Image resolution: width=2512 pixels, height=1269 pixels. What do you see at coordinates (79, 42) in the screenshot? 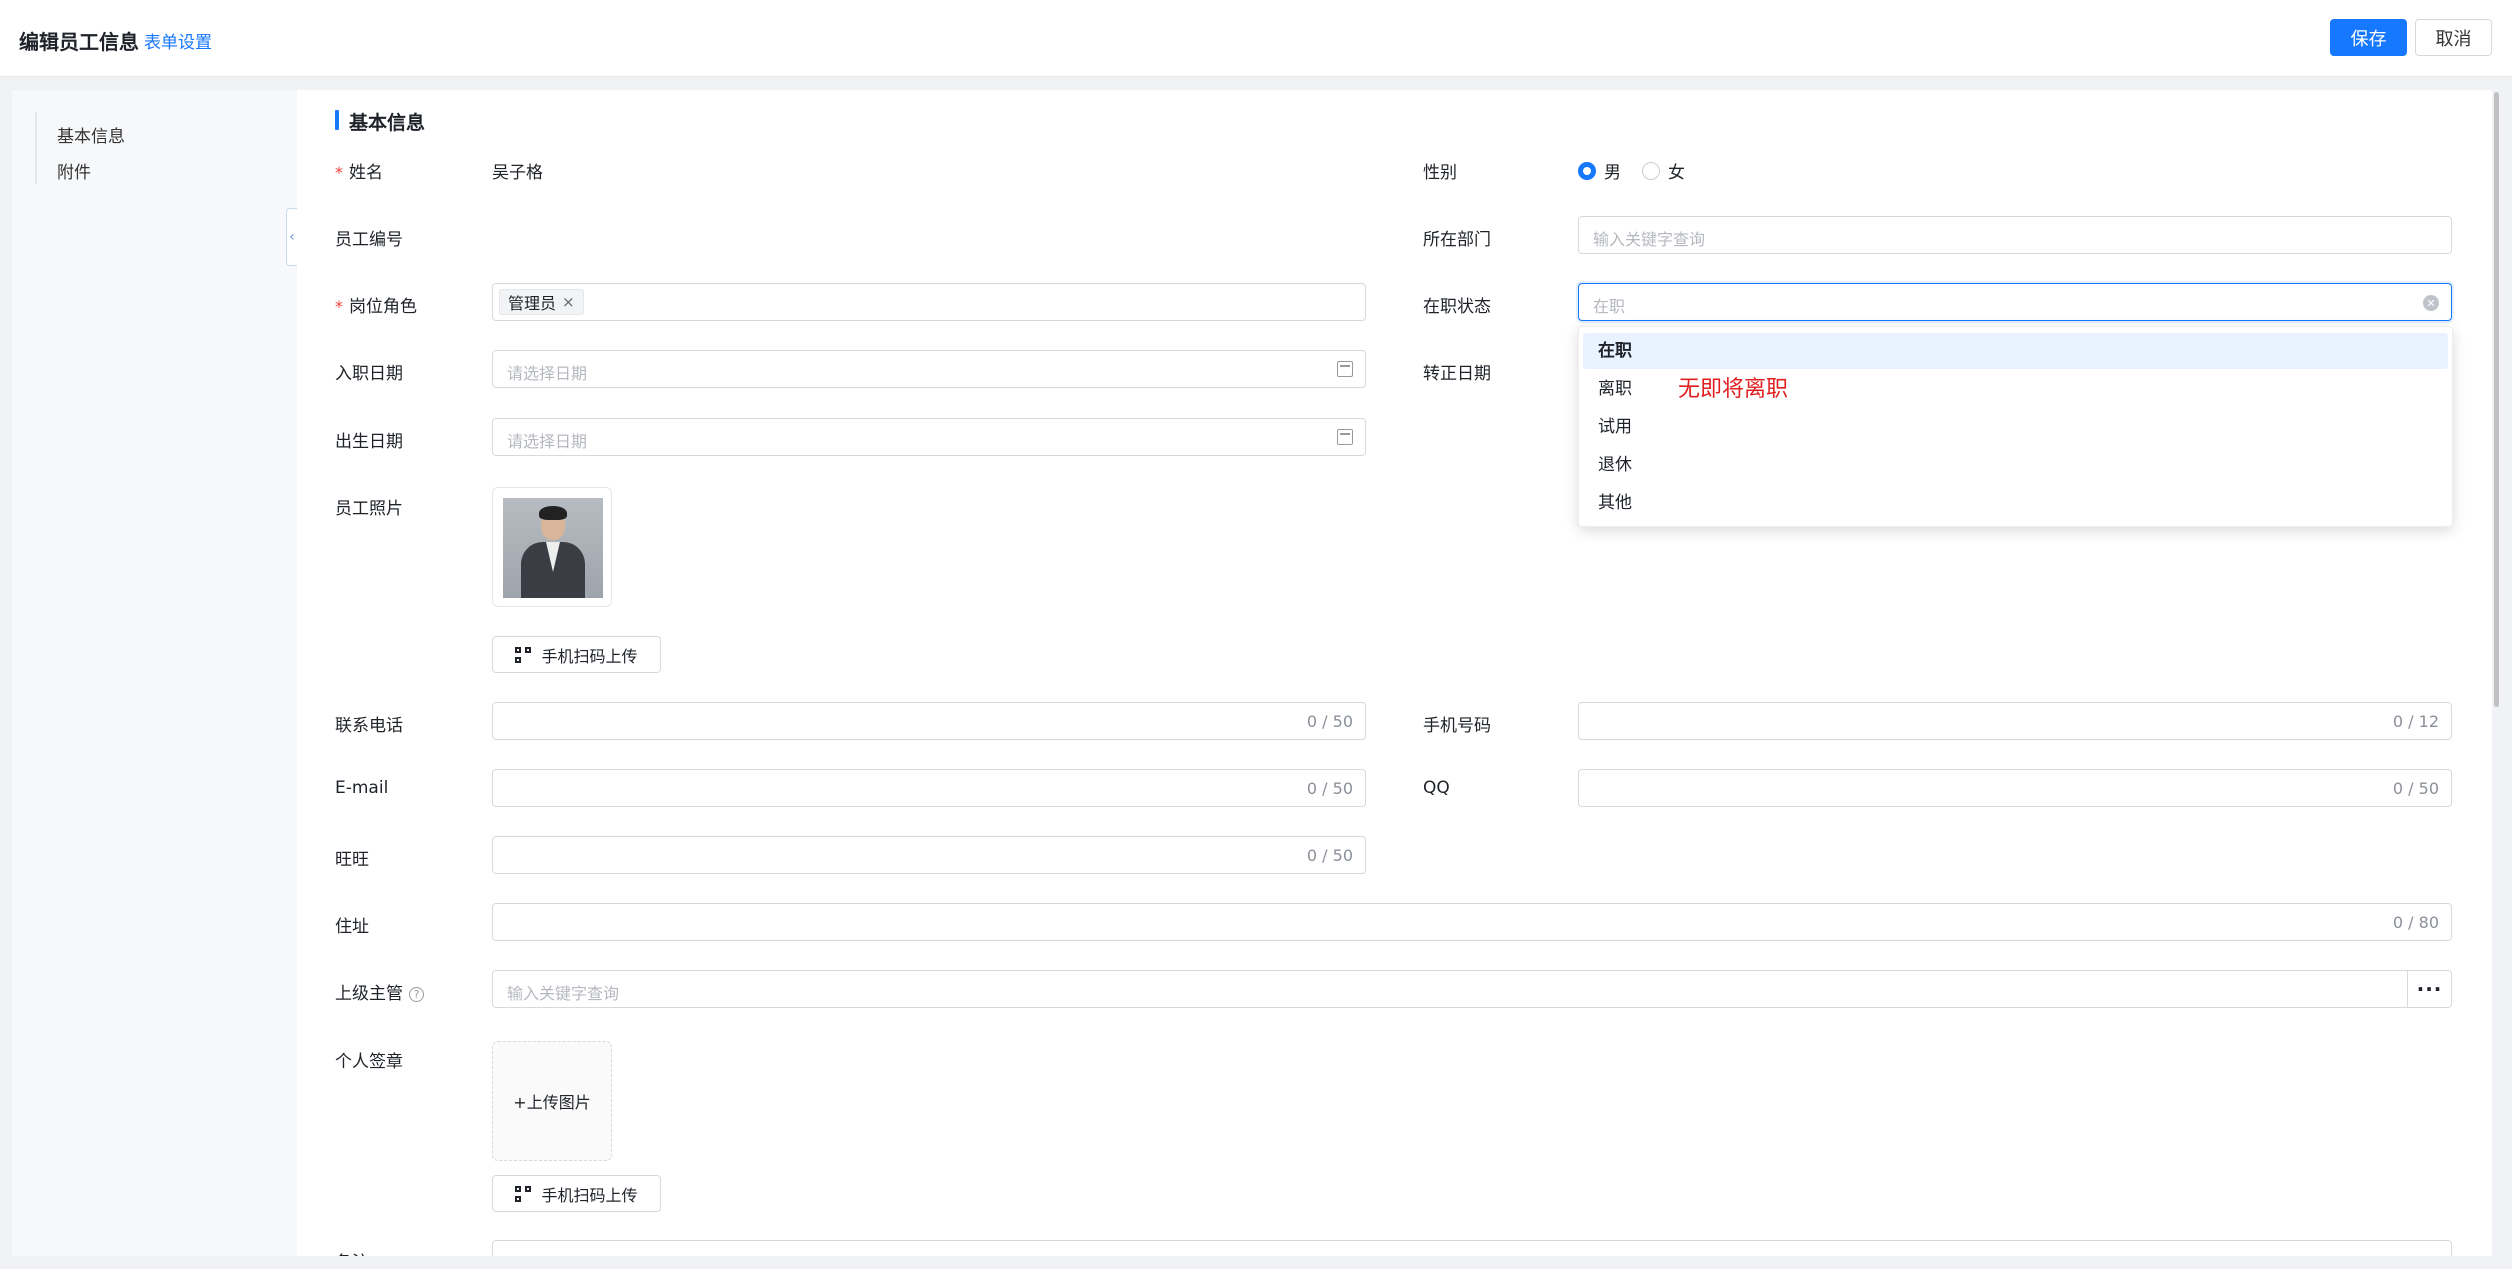
I see `page-title: 编辑员工信息` at bounding box center [79, 42].